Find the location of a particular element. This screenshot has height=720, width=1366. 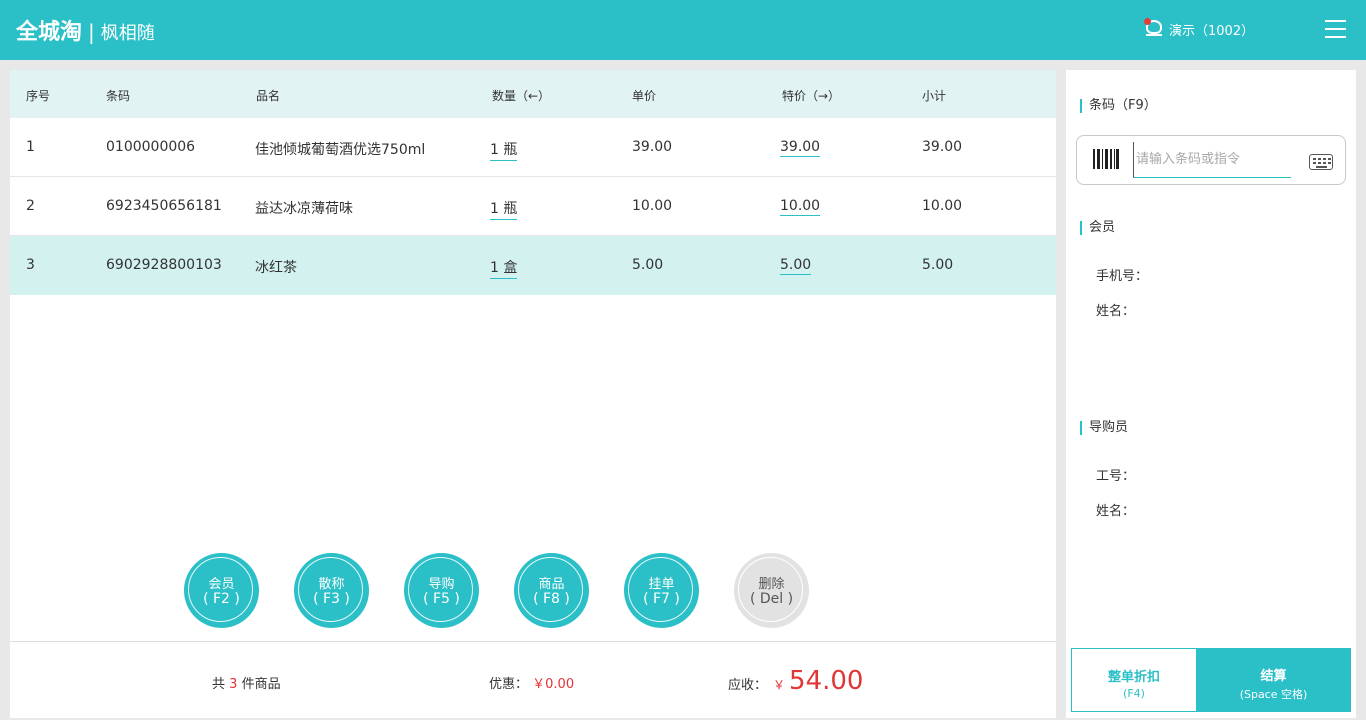

checkout-key: (Space 空格) is located at coordinates (1273, 694).